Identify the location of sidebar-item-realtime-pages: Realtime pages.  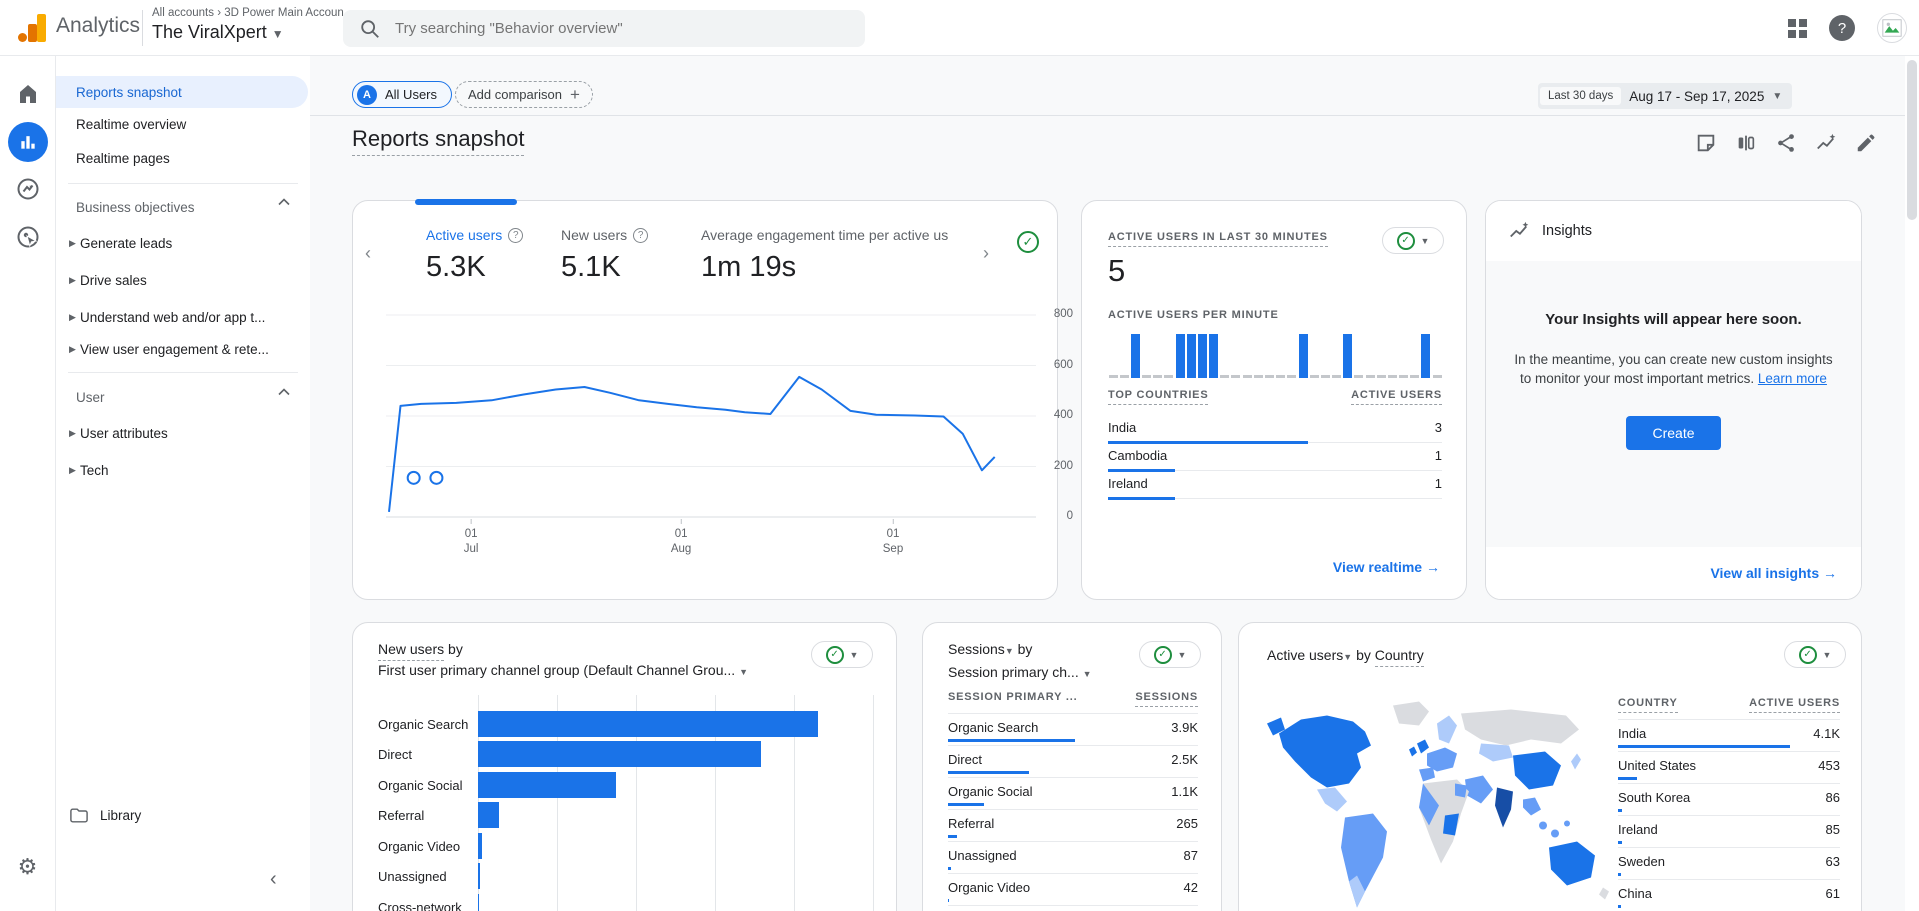
(182, 158).